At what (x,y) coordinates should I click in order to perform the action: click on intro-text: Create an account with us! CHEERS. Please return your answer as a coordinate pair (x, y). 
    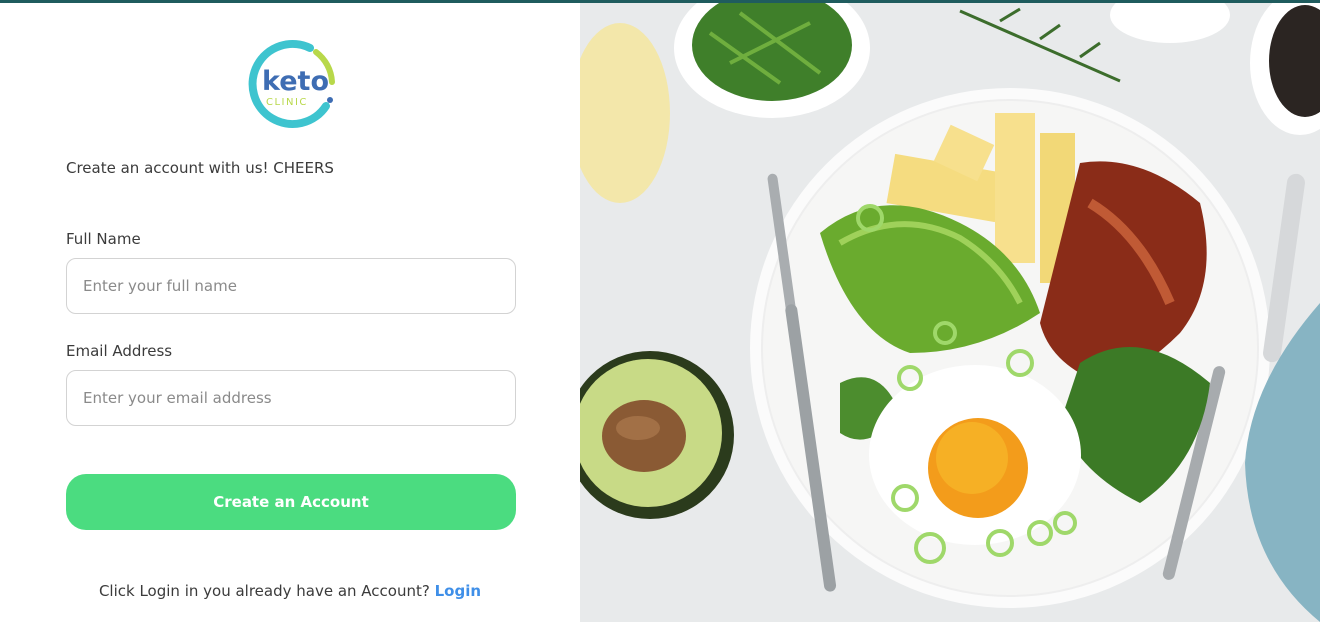
    Looking at the image, I should click on (200, 168).